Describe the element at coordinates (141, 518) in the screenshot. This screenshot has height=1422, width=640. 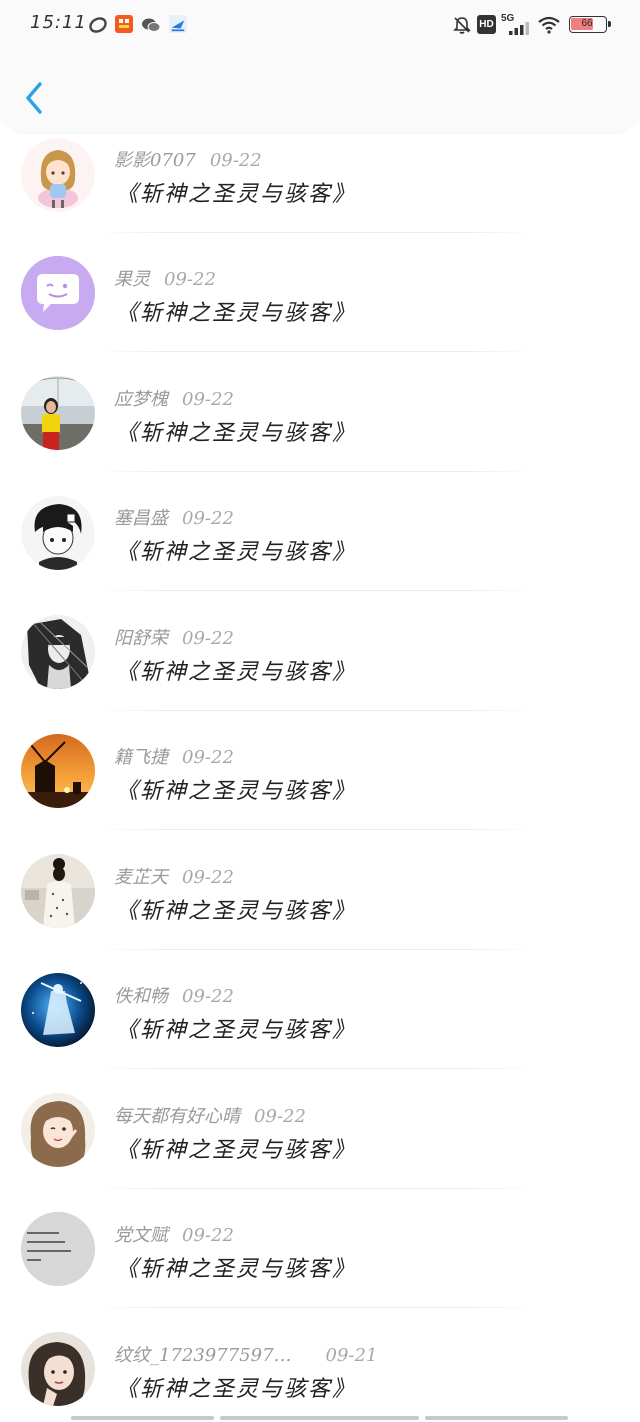
I see `username: 塞昌盛` at that location.